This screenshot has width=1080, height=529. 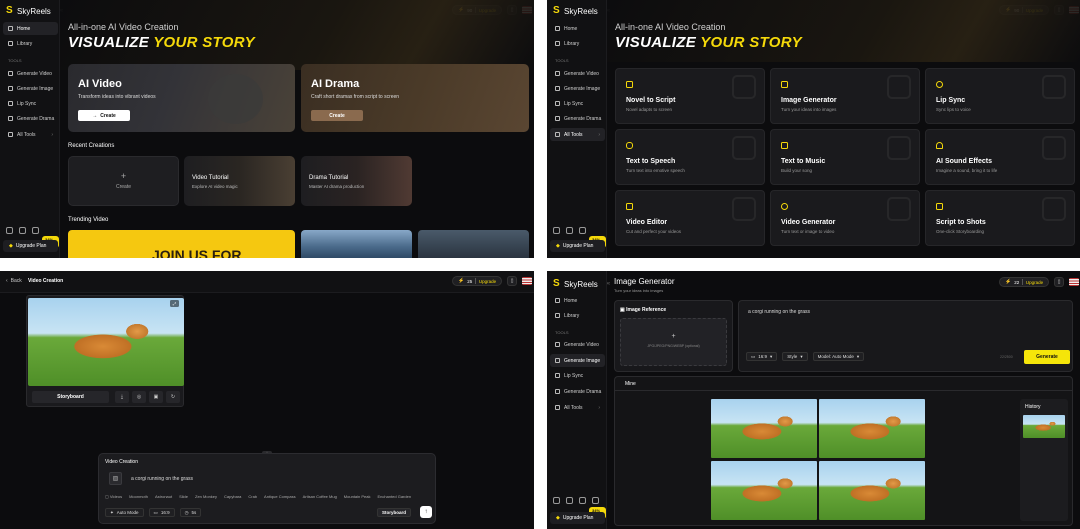 What do you see at coordinates (139, 397) in the screenshot?
I see `share-icon: ◎` at bounding box center [139, 397].